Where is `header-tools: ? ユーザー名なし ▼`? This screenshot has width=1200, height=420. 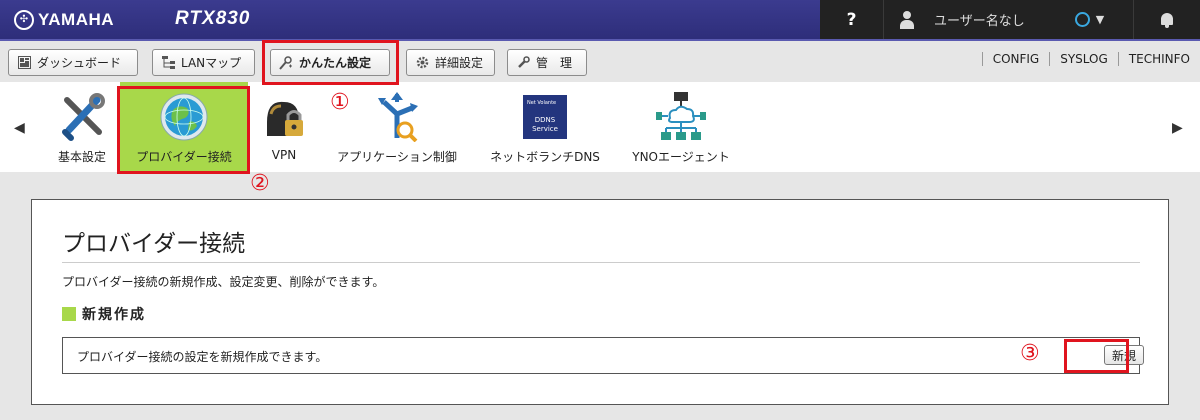 header-tools: ? ユーザー名なし ▼ is located at coordinates (1010, 19).